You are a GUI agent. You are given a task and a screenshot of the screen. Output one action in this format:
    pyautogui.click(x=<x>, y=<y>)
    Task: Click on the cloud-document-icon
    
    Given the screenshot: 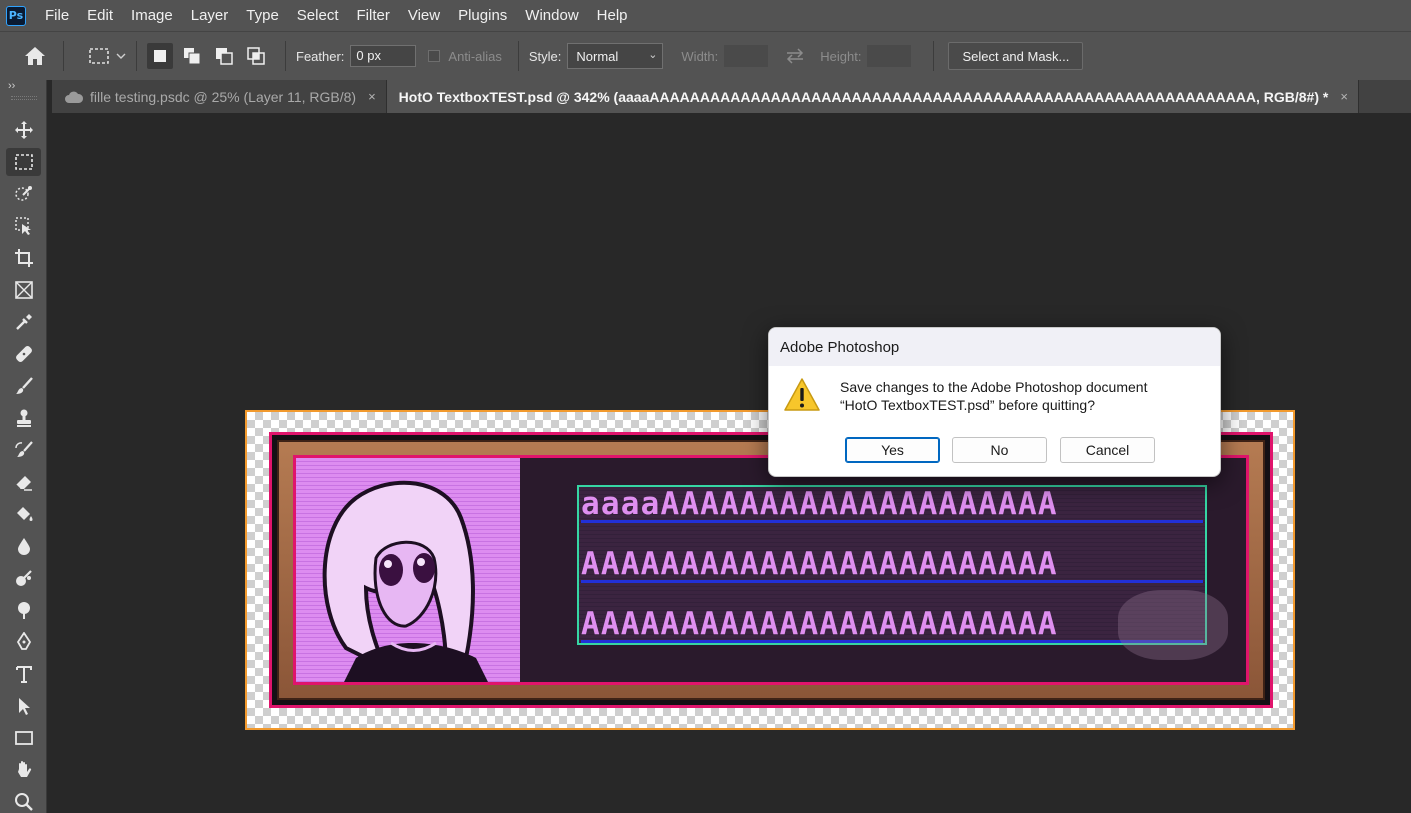 What is the action you would take?
    pyautogui.click(x=74, y=97)
    